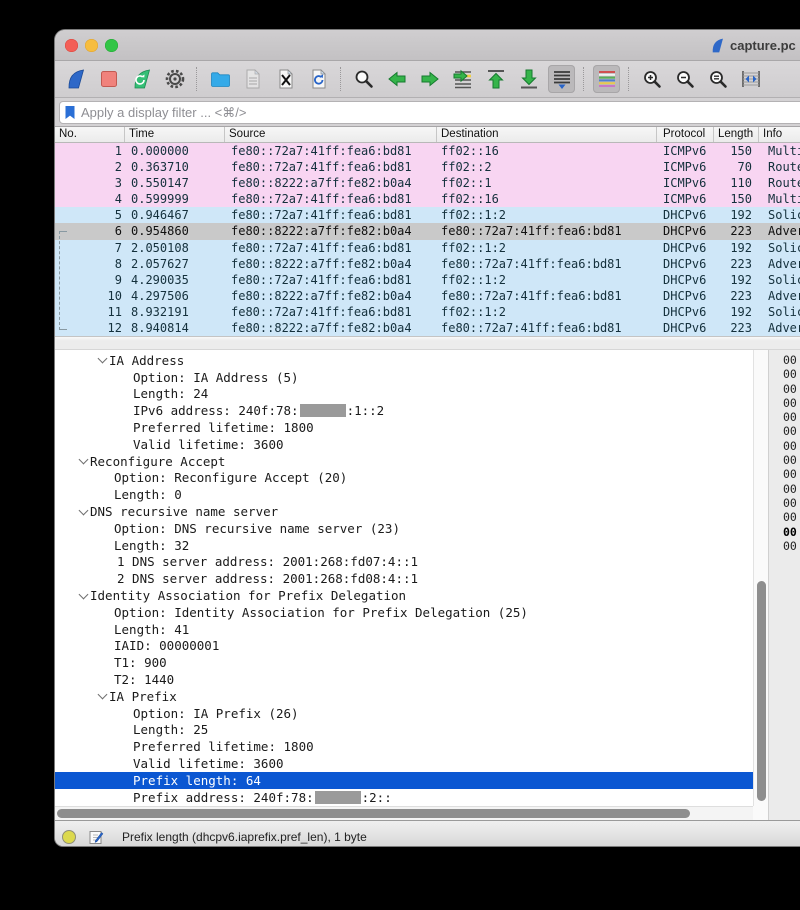 The image size is (800, 910). I want to click on stop-capture-button, so click(108, 79).